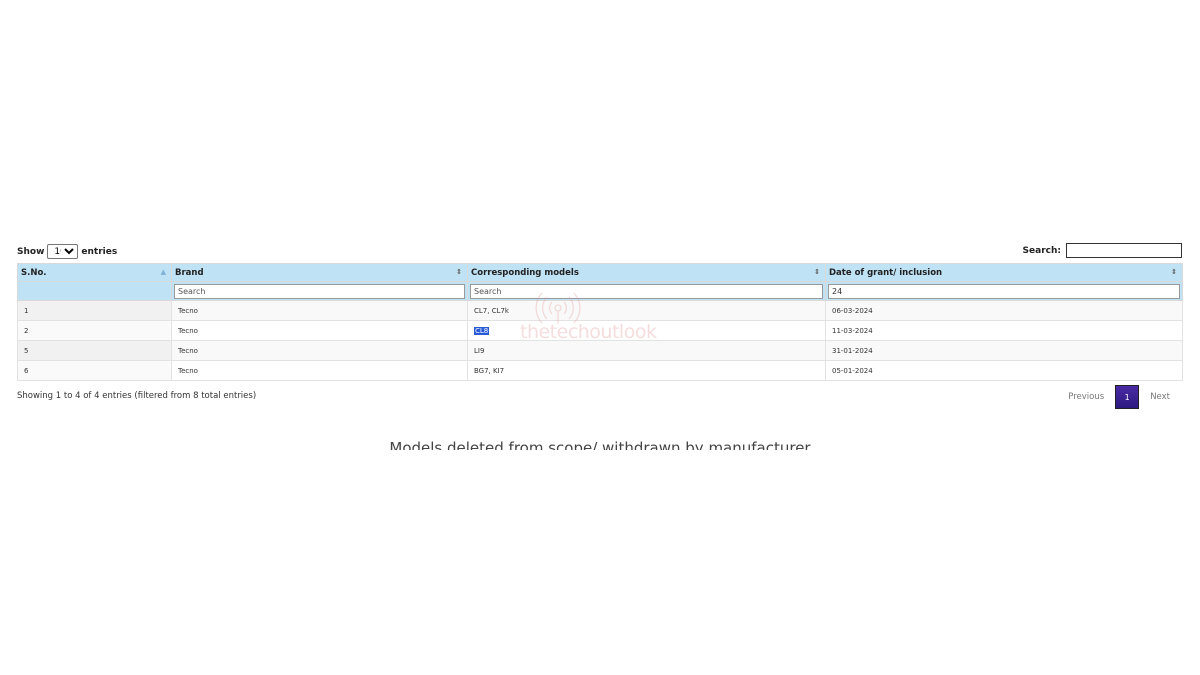 Image resolution: width=1200 pixels, height=675 pixels. I want to click on table-row: 1 Tecno CL7, CL7k 06-03-2024, so click(600, 310).